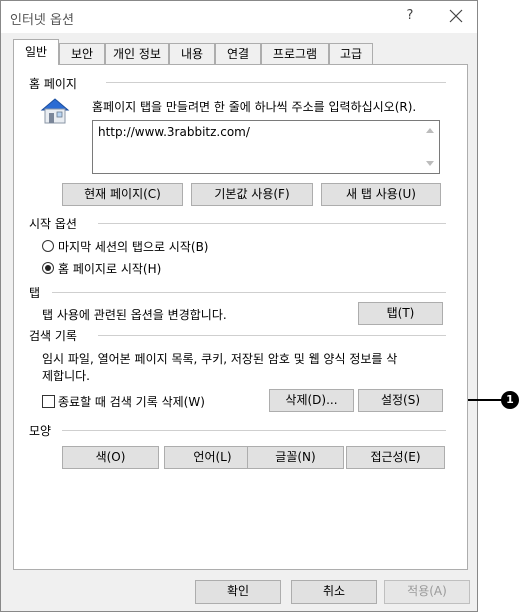  What do you see at coordinates (122, 194) in the screenshot?
I see `use-current-page-button: 현재 페이지(C)` at bounding box center [122, 194].